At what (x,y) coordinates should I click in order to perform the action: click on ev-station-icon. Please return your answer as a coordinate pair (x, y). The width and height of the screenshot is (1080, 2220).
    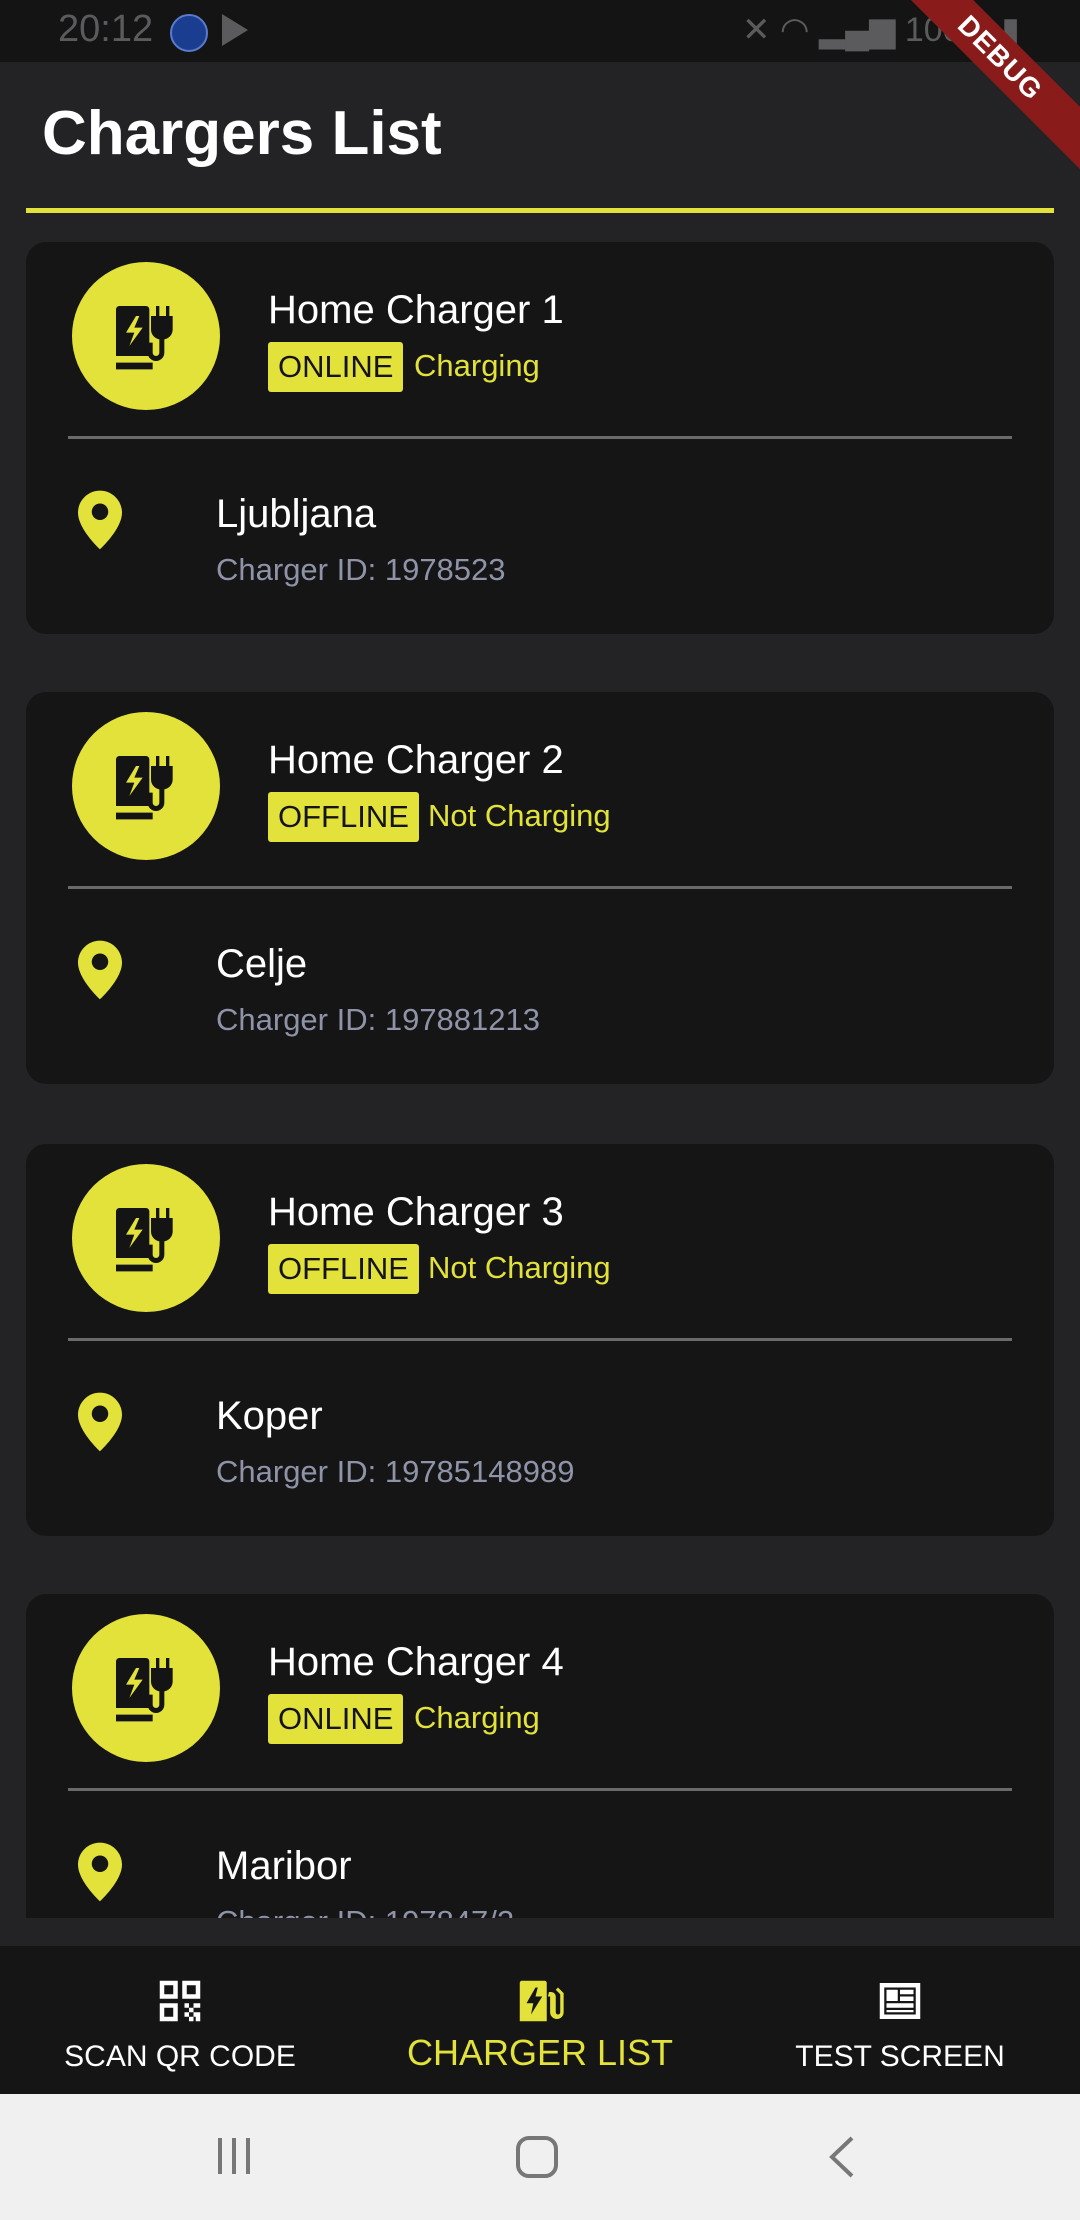
    Looking at the image, I should click on (541, 2001).